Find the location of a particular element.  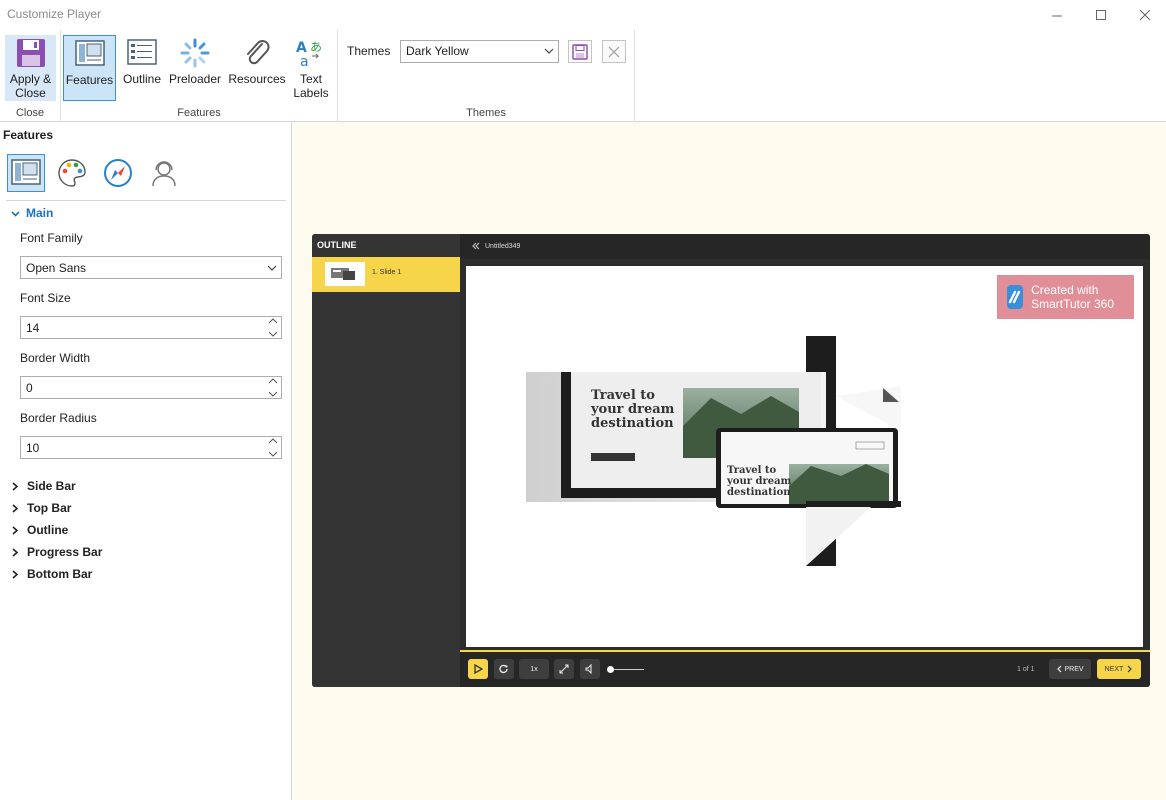

speed-button: 1x is located at coordinates (534, 669).